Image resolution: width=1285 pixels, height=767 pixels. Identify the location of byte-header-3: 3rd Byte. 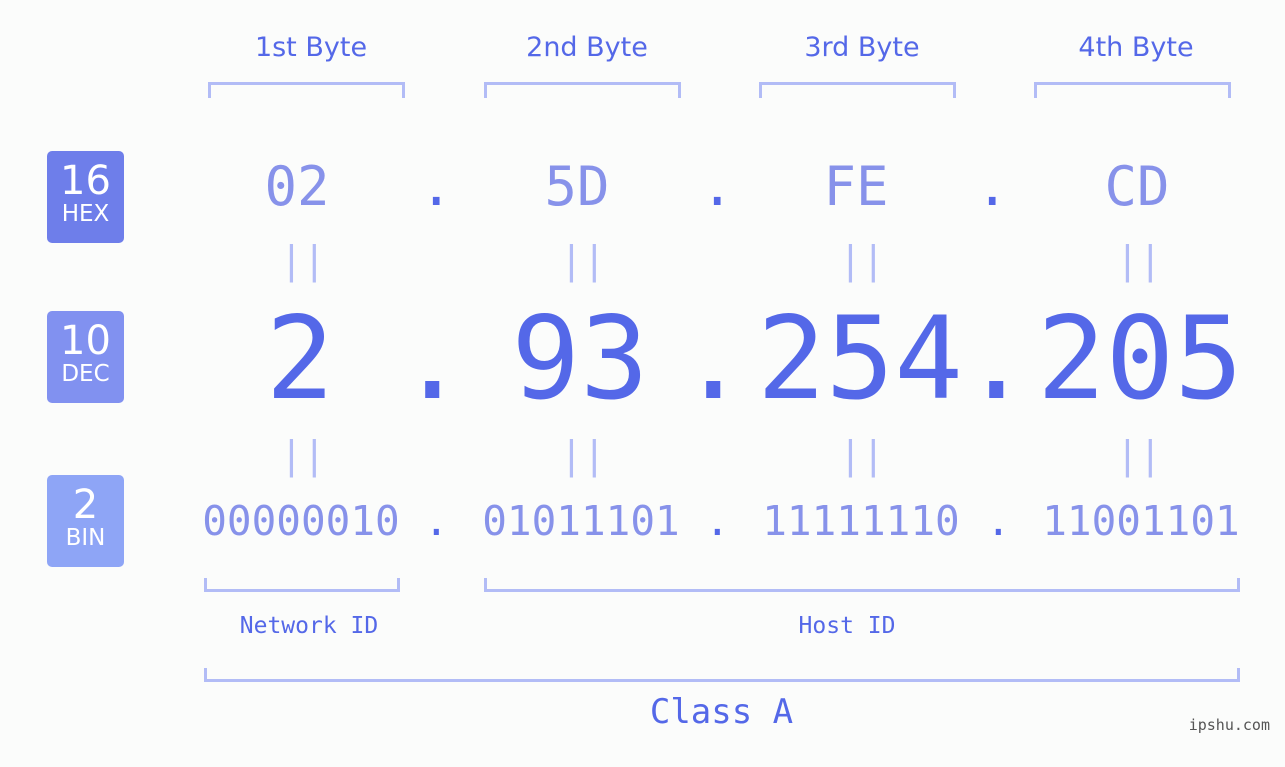
(862, 47).